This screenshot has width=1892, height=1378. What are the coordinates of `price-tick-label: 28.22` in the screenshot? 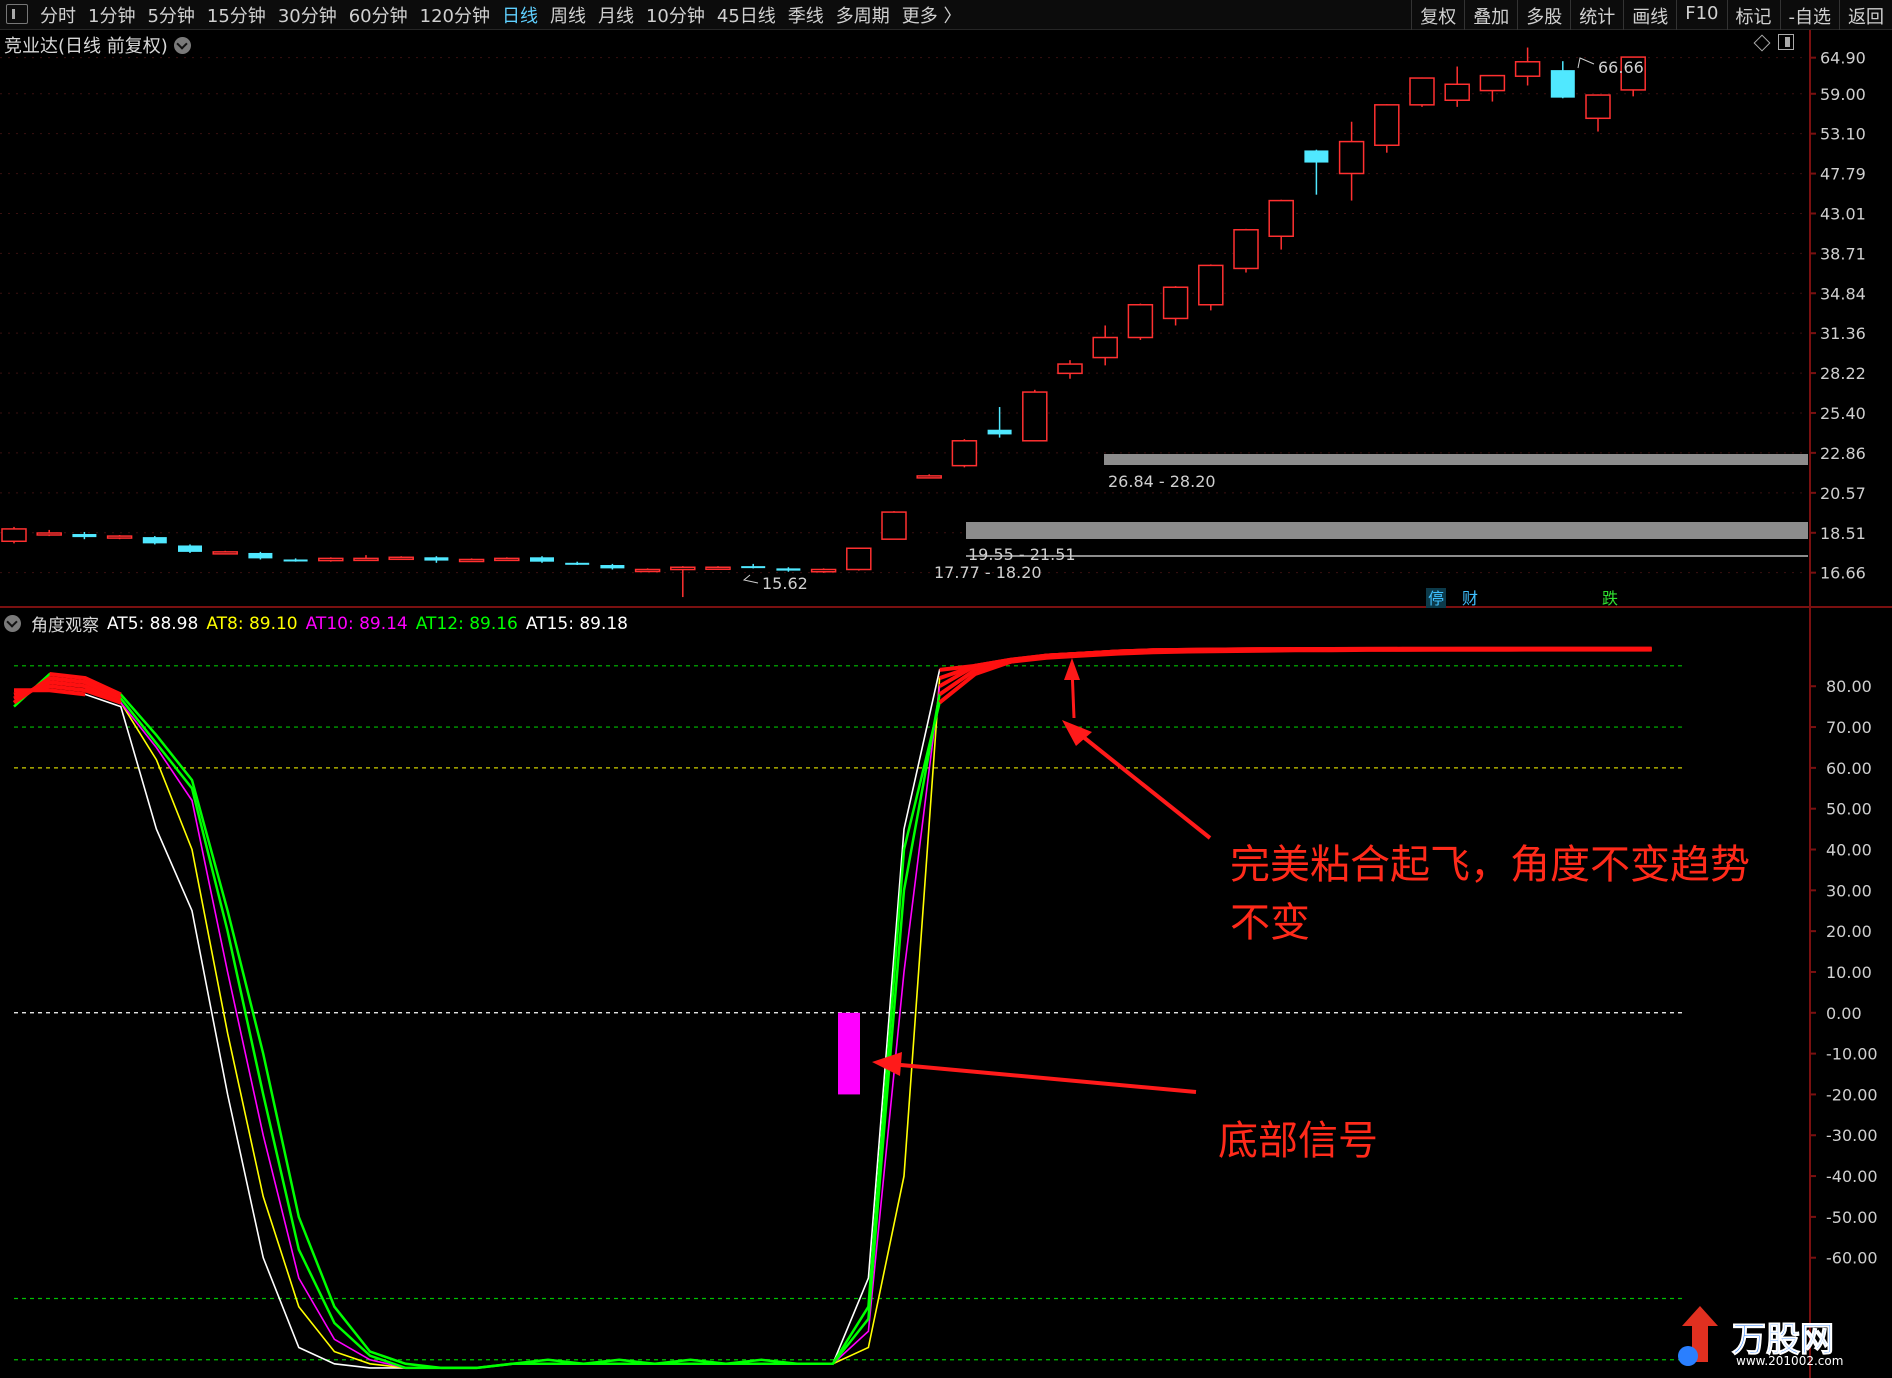 It's located at (1843, 373).